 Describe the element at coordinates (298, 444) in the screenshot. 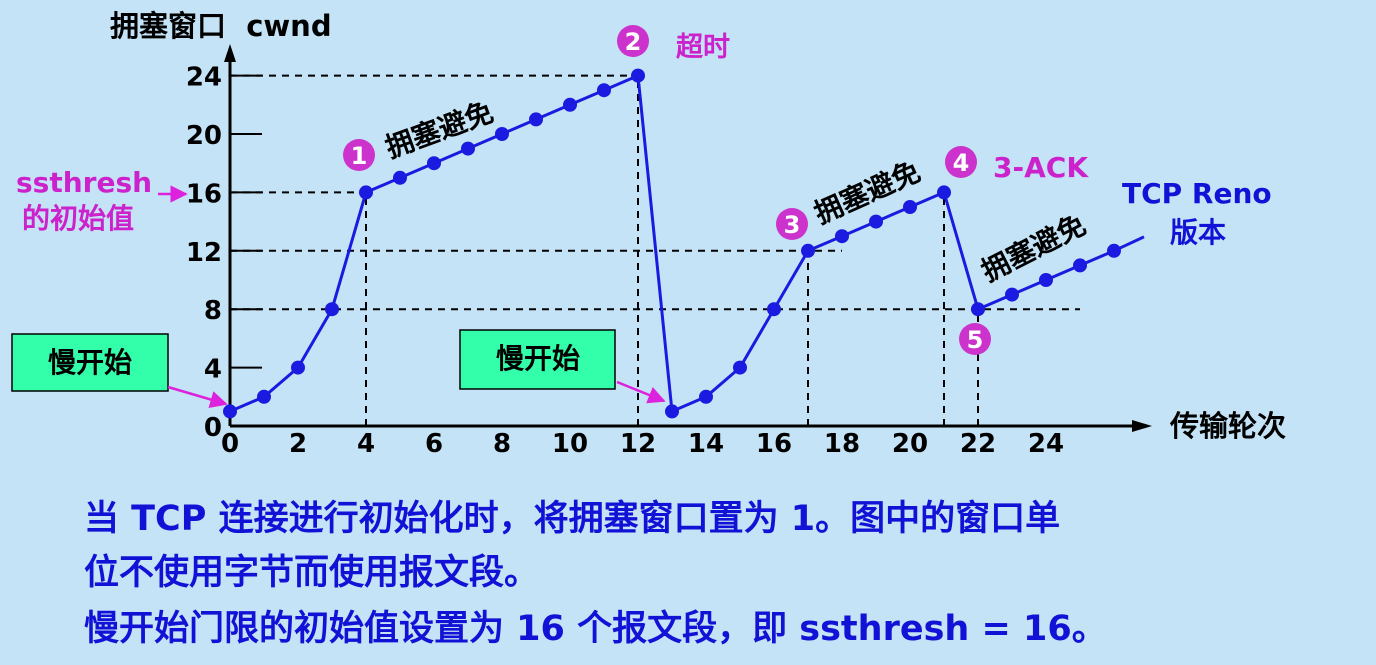

I see `x-tick-label-2: 2` at that location.